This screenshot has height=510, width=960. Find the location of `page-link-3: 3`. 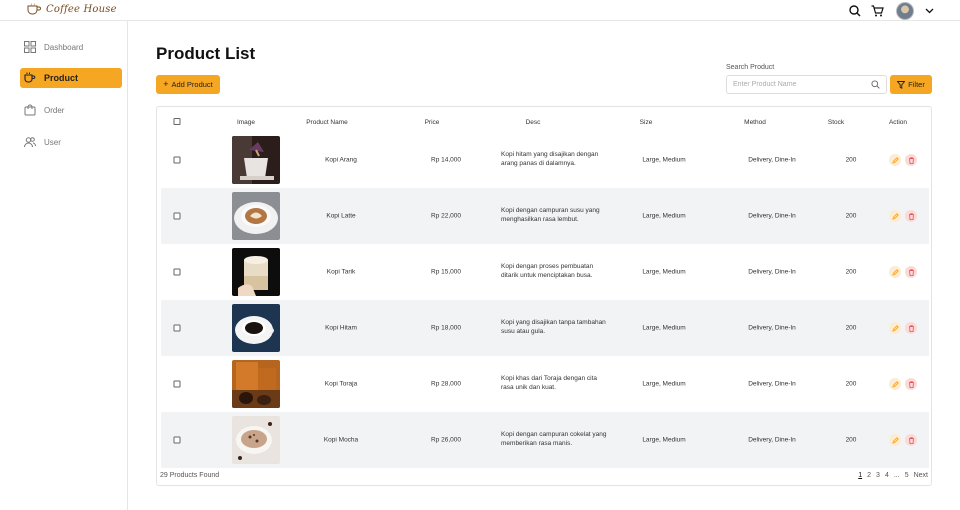

page-link-3: 3 is located at coordinates (878, 475).